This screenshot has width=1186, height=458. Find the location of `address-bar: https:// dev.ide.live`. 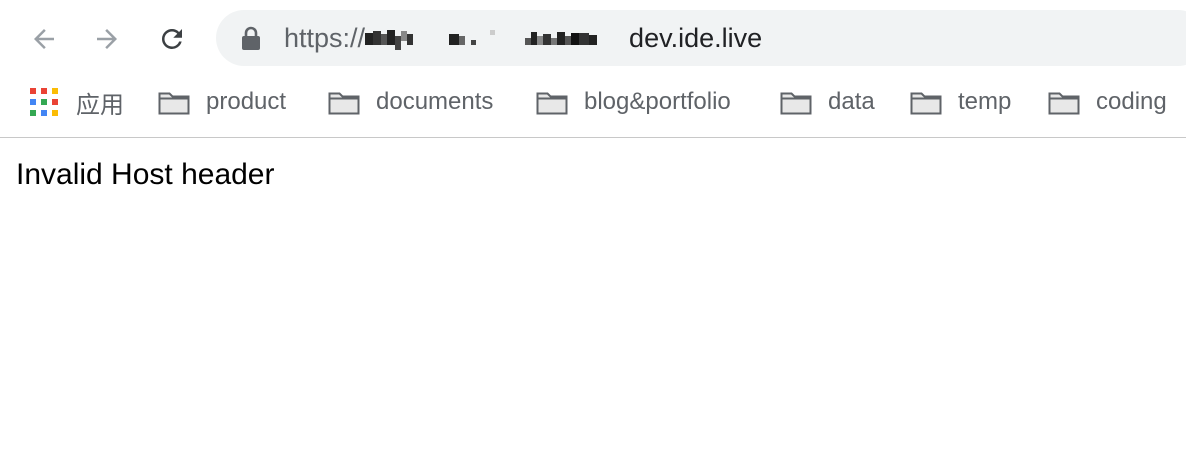

address-bar: https:// dev.ide.live is located at coordinates (701, 38).